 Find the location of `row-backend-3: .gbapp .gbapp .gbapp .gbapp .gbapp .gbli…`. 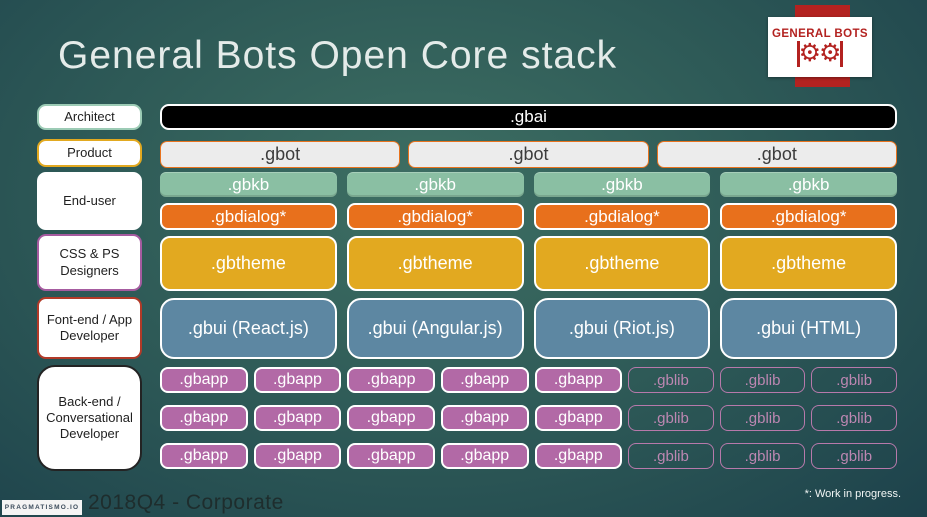

row-backend-3: .gbapp .gbapp .gbapp .gbapp .gbapp .gbli… is located at coordinates (528, 456).